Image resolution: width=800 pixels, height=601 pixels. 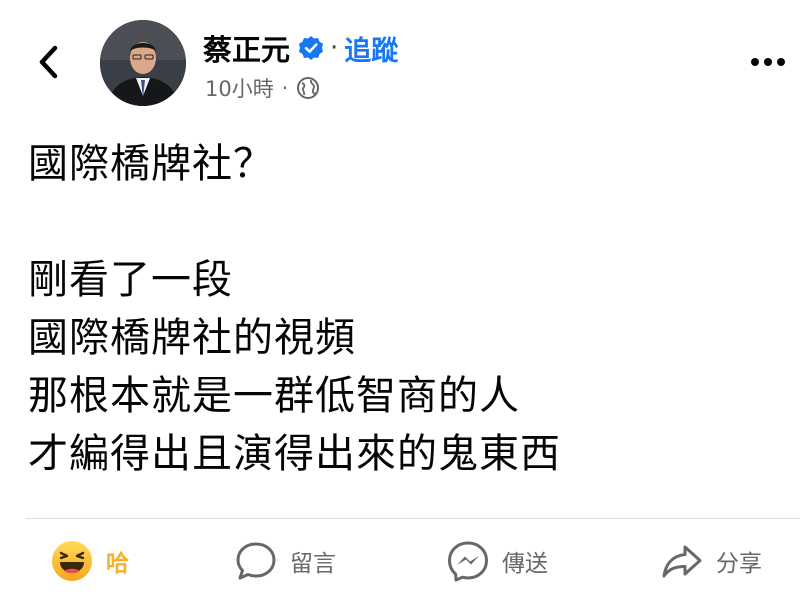 I want to click on author-row: 蔡正元 · 追蹤, so click(x=300, y=48).